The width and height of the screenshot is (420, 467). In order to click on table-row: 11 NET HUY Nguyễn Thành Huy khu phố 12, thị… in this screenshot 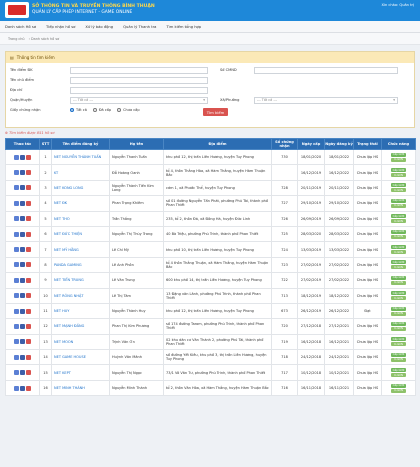, I will do `click(210, 311)`.